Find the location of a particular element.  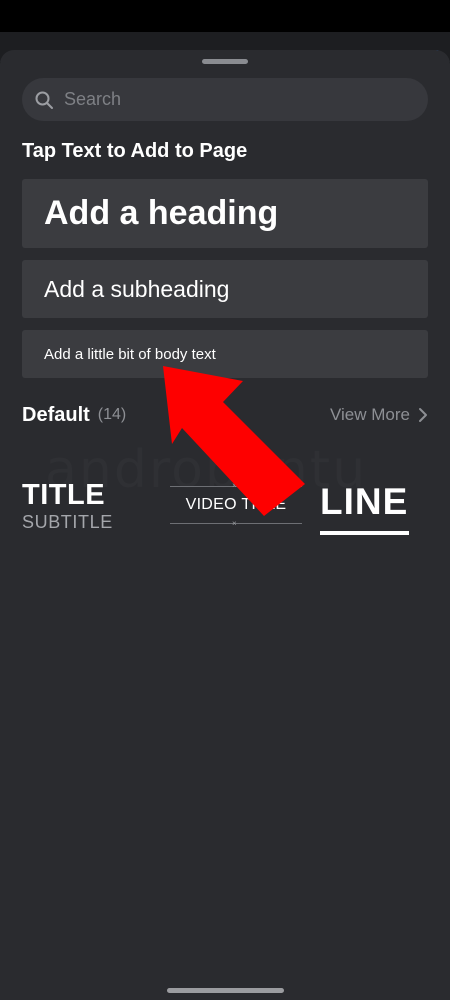

drag-handle is located at coordinates (225, 61).